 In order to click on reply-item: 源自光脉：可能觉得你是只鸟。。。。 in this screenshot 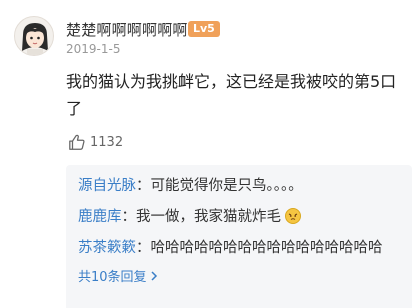, I will do `click(239, 186)`.